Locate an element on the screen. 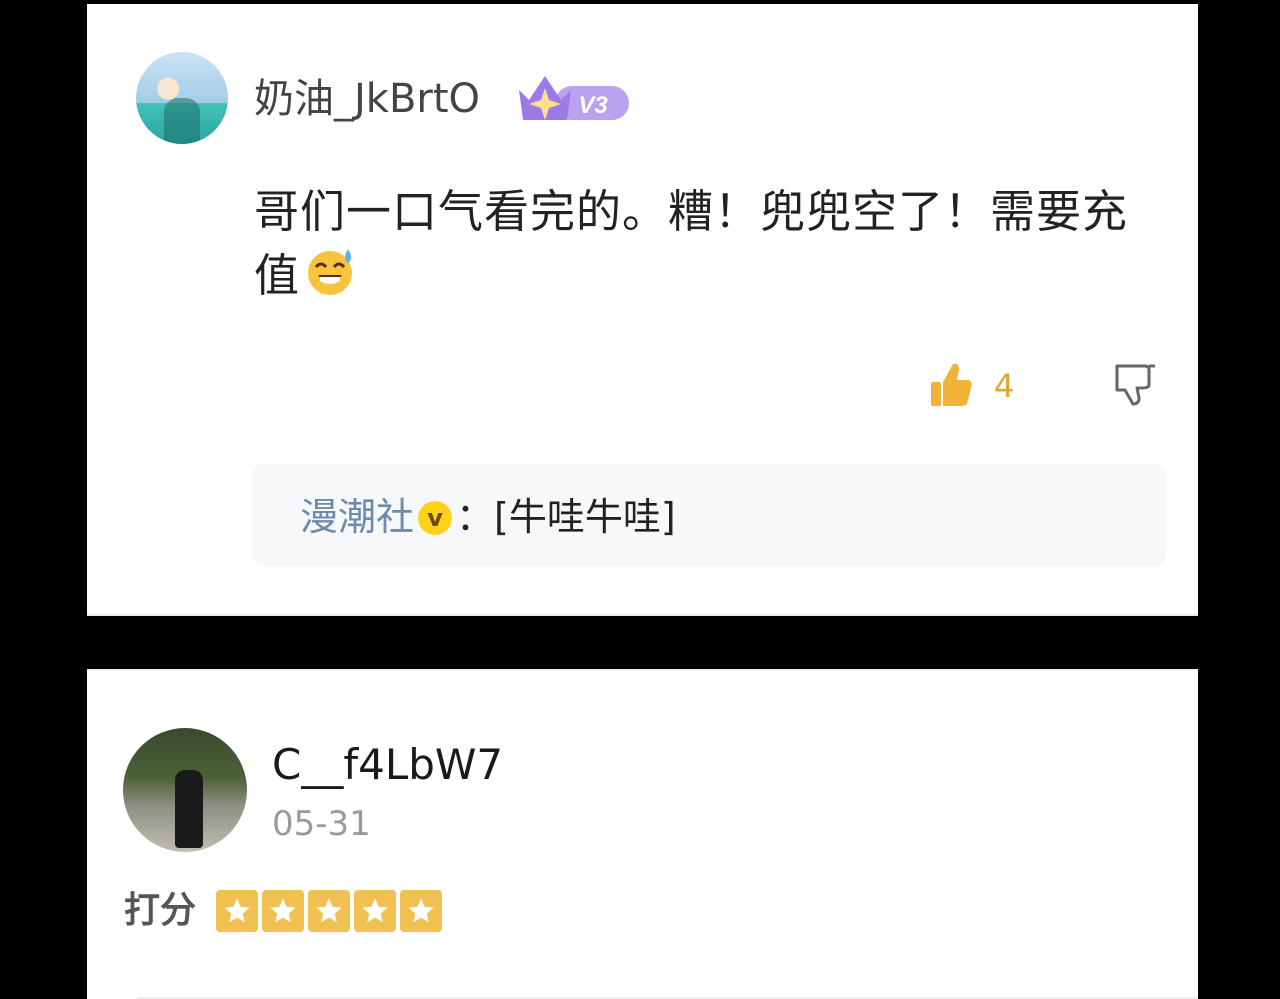  star-rating is located at coordinates (329, 911).